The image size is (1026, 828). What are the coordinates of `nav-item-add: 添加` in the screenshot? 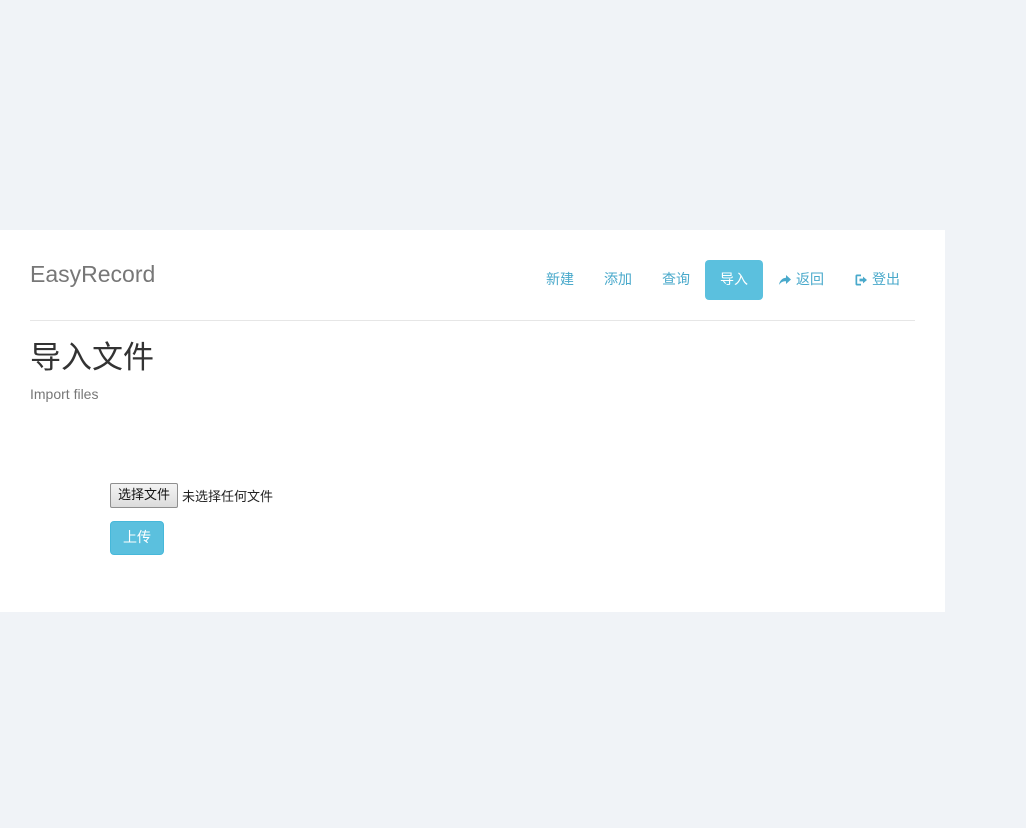 It's located at (618, 280).